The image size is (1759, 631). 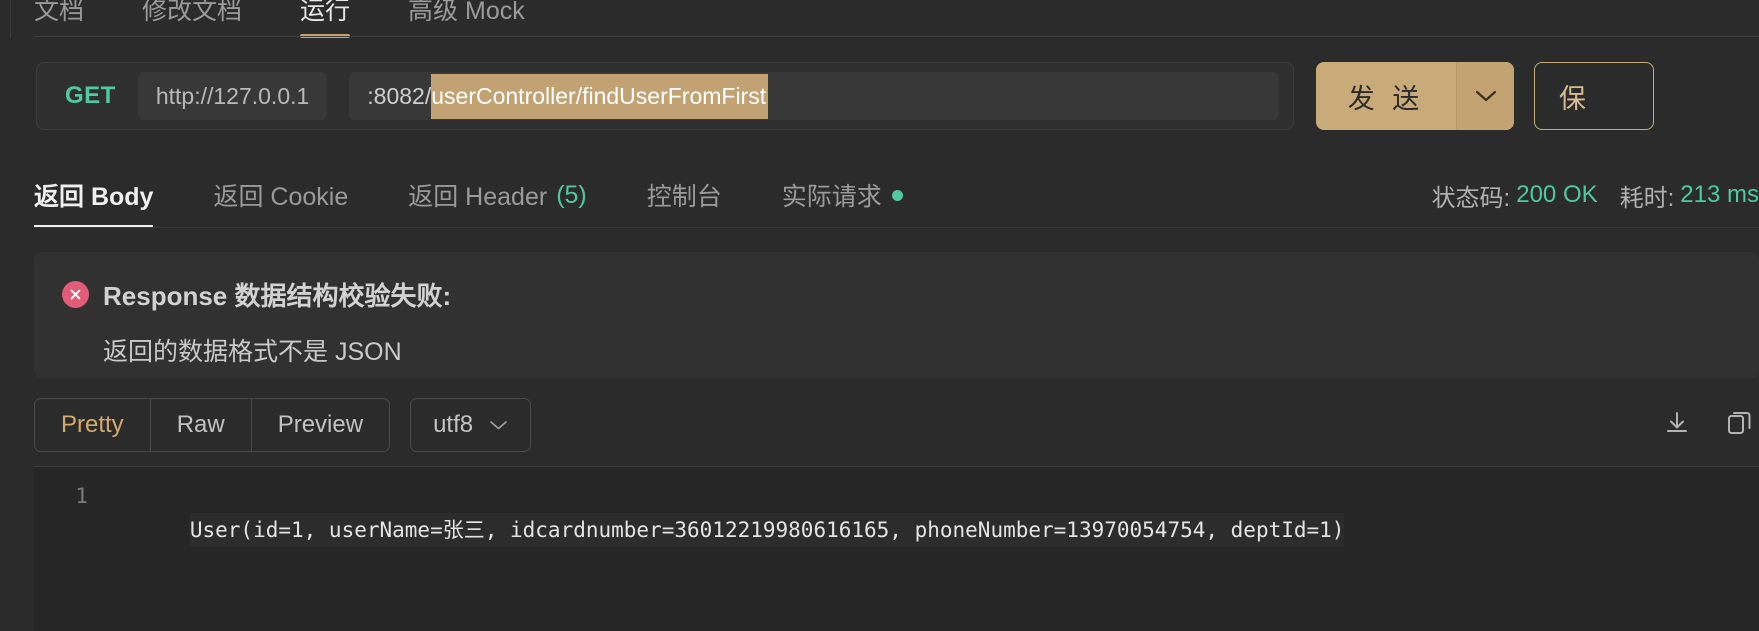 I want to click on save-button: 保, so click(x=1594, y=96).